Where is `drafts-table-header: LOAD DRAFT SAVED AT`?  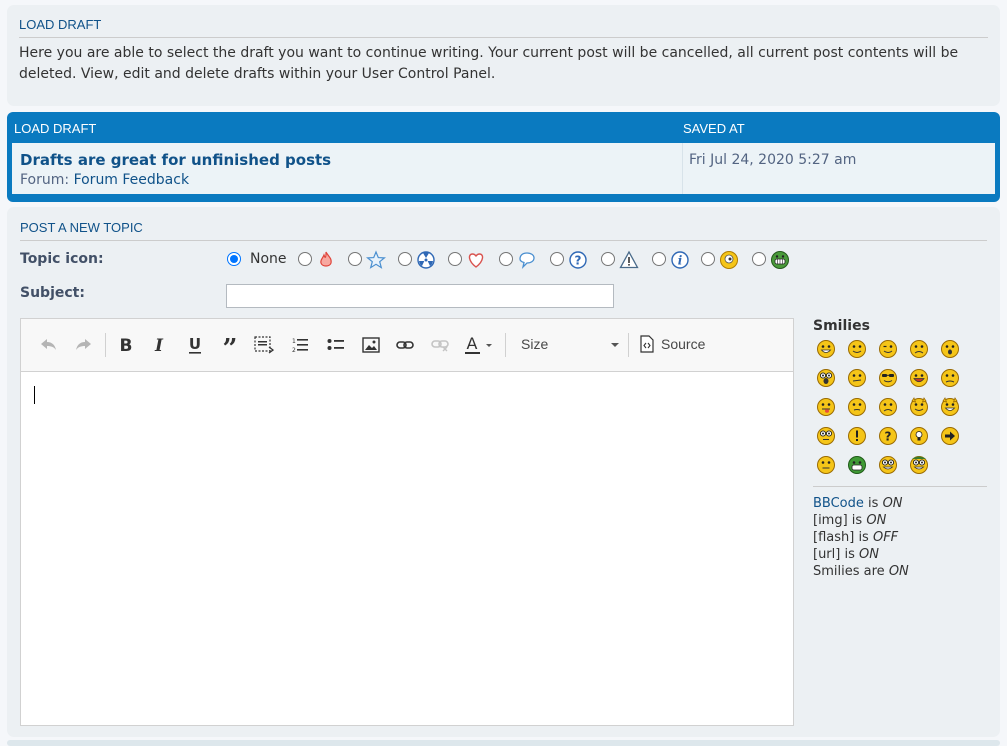 drafts-table-header: LOAD DRAFT SAVED AT is located at coordinates (503, 127).